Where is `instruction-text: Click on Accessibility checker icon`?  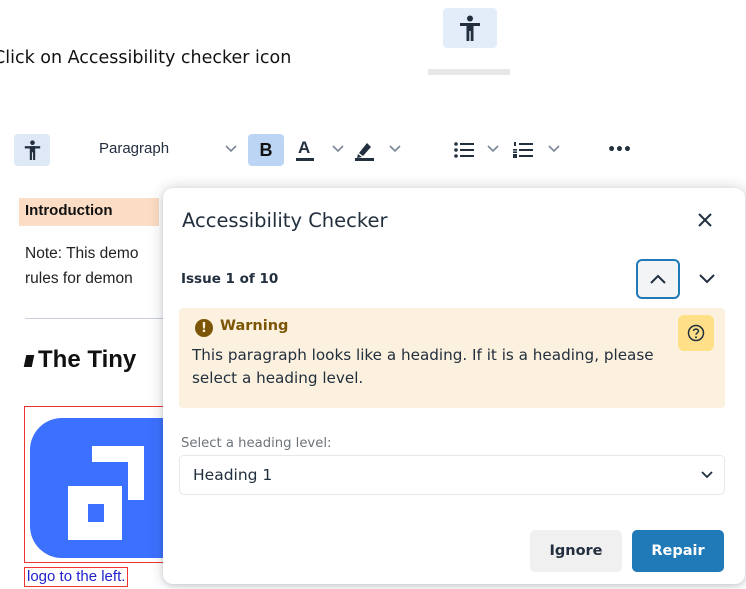 instruction-text: Click on Accessibility checker icon is located at coordinates (146, 58).